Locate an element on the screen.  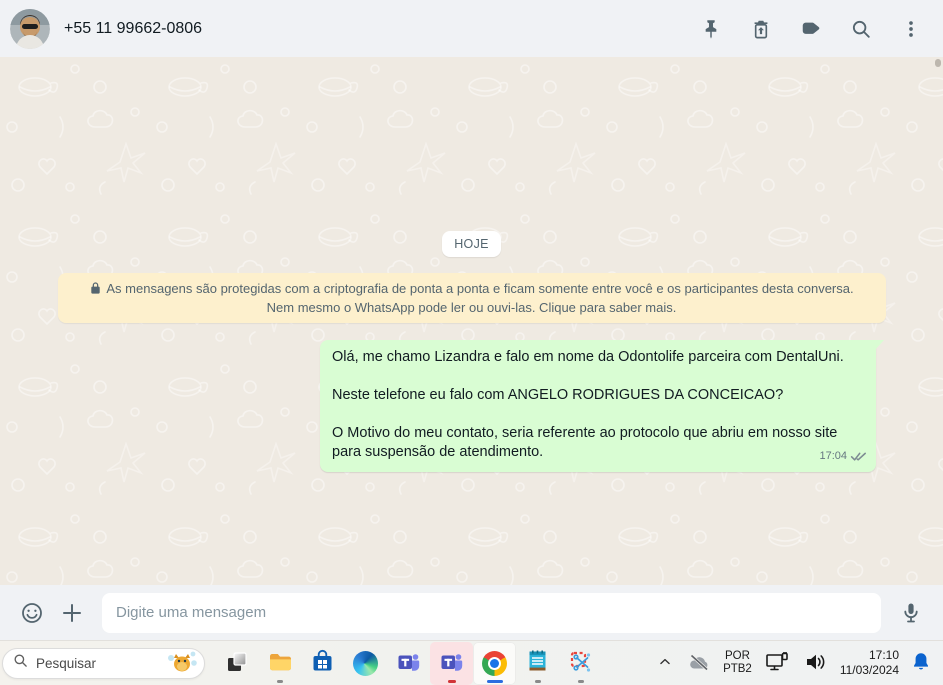
volume-button is located at coordinates (816, 663).